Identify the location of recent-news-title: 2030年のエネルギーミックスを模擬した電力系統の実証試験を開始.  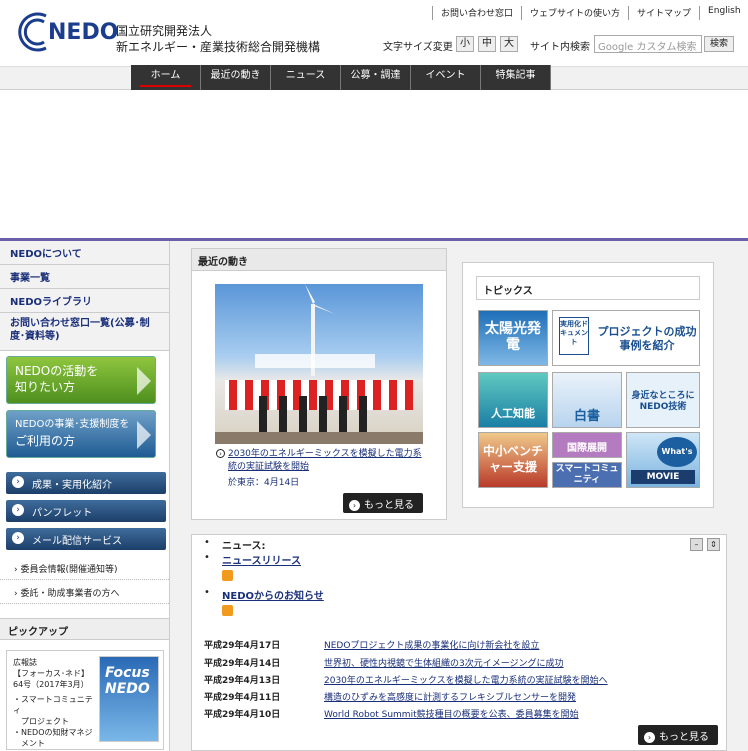
(325, 460).